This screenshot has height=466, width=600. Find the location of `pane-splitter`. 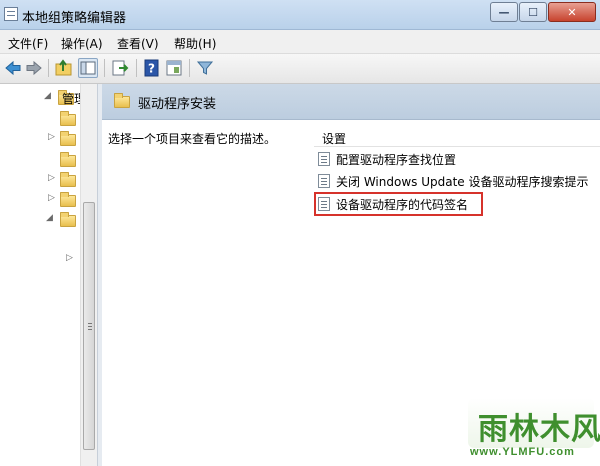

pane-splitter is located at coordinates (100, 275).